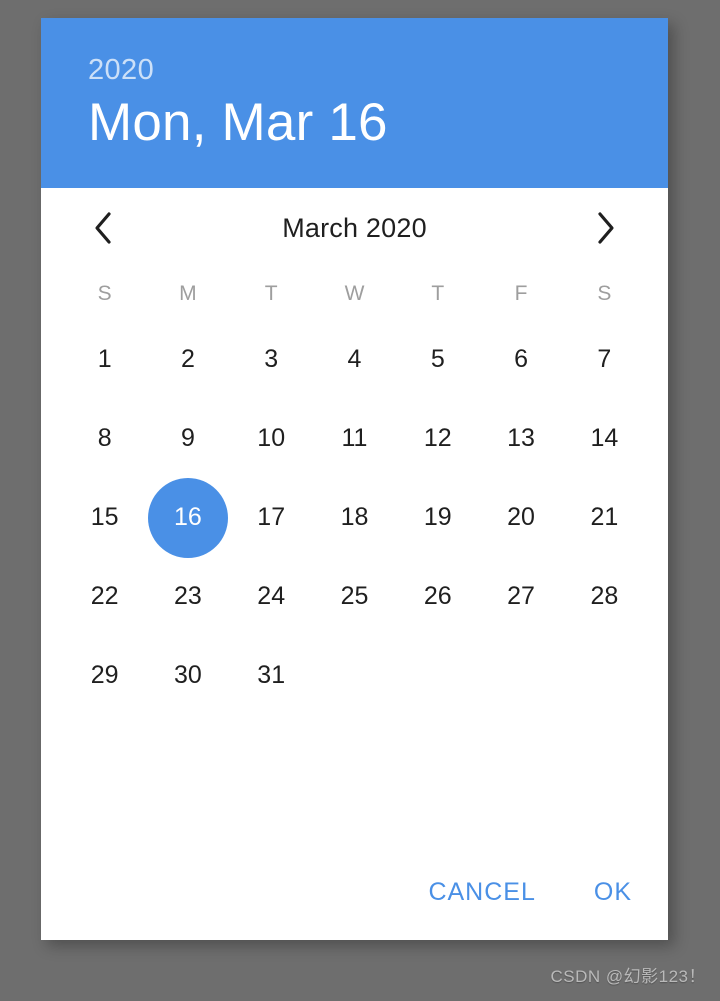 The width and height of the screenshot is (720, 1001). I want to click on day-button-selected: 16, so click(187, 517).